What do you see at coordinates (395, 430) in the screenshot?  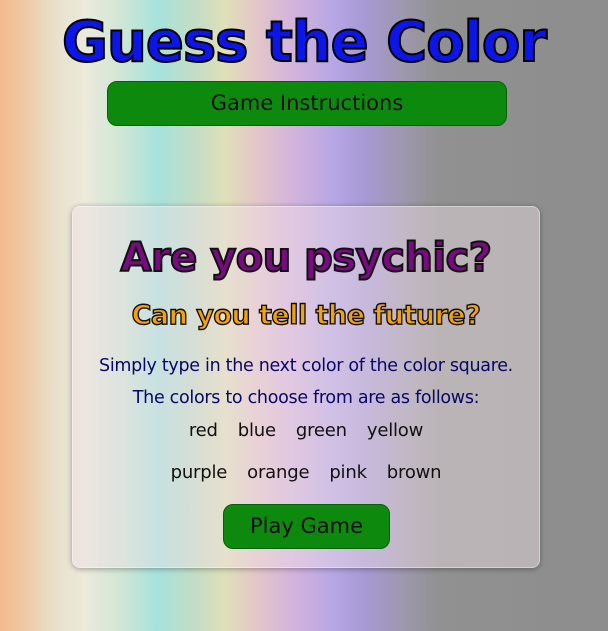 I see `color-option-yellow: yellow` at bounding box center [395, 430].